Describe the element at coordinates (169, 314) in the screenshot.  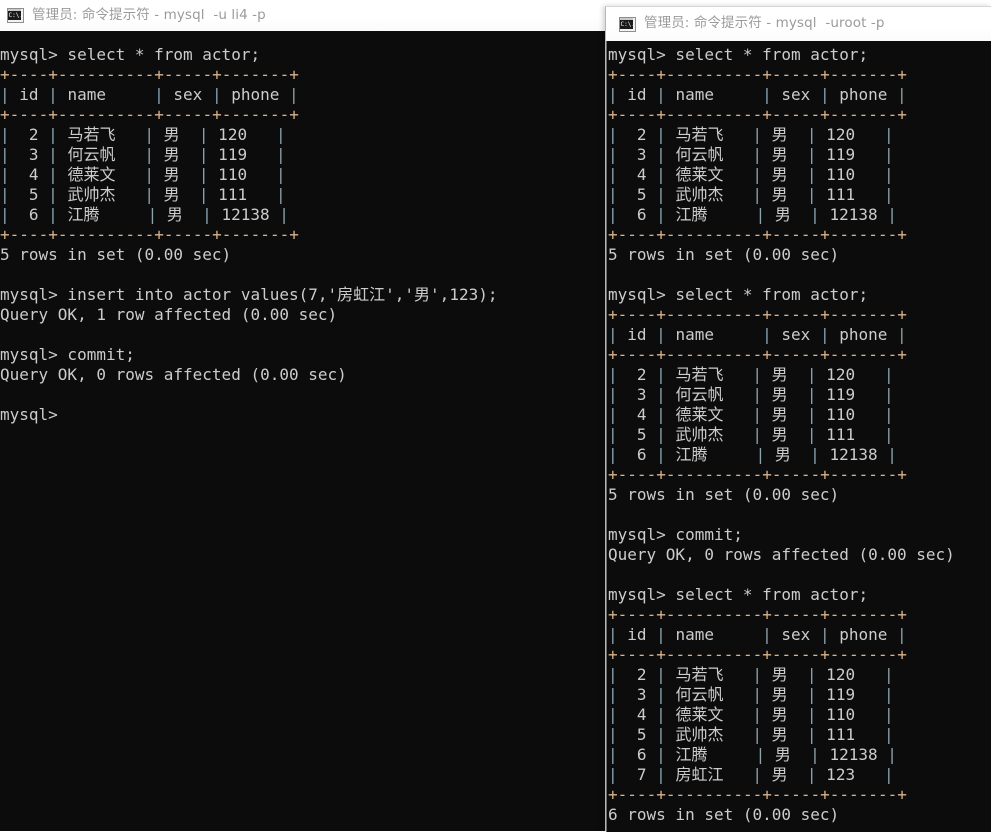
I see `terminal-line: Query OK, 1 row affected (0.00 sec)` at that location.